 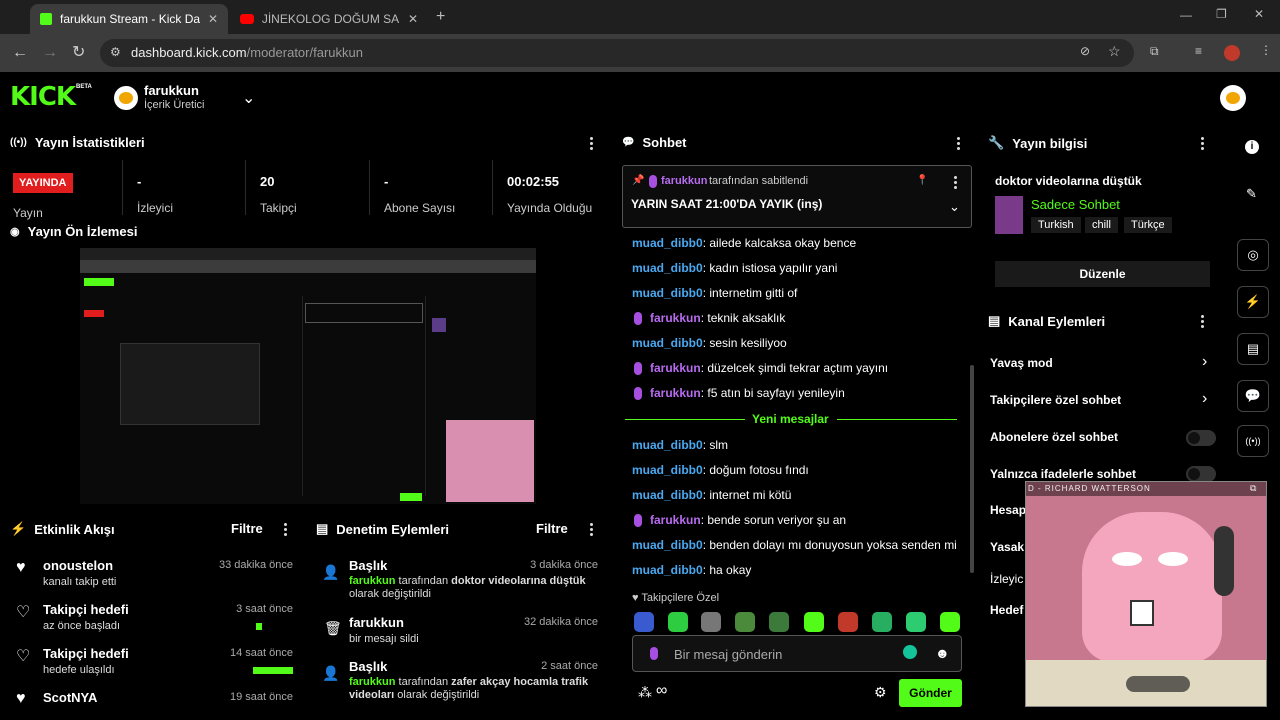 I want to click on user-avatar, so click(x=1233, y=98).